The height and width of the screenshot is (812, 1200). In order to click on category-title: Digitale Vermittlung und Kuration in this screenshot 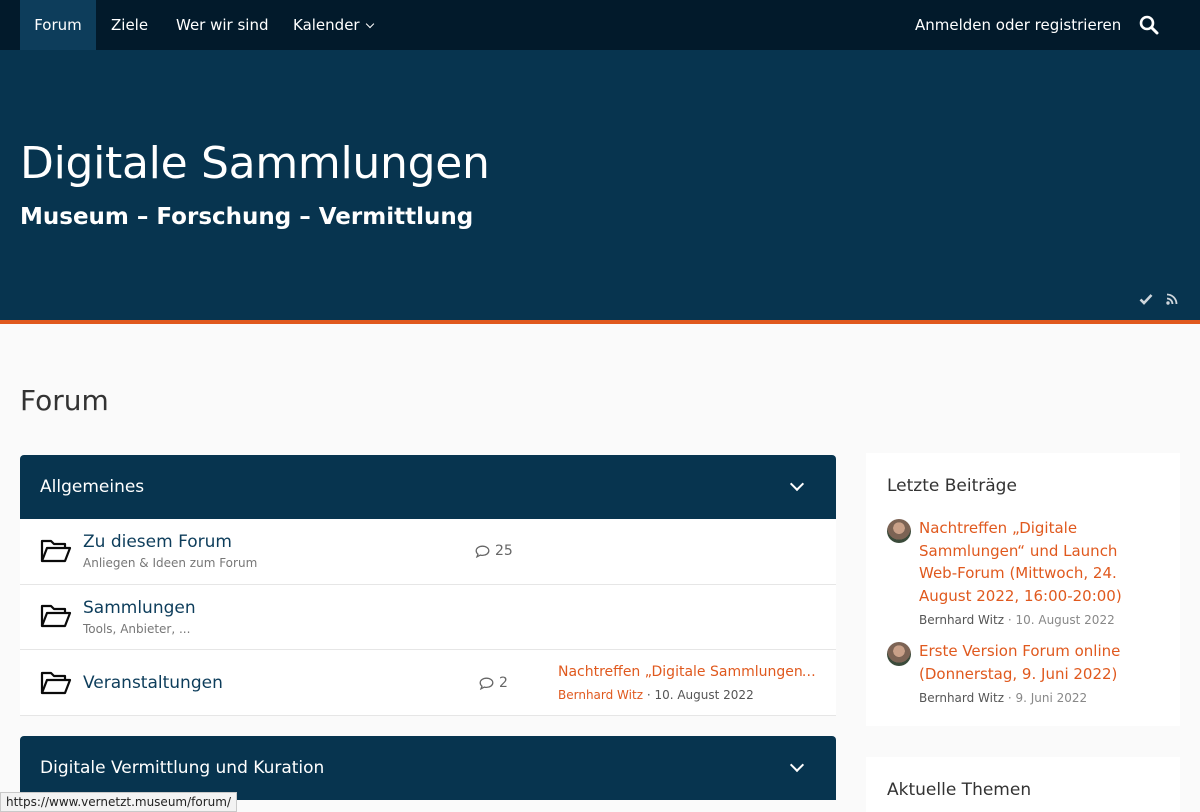, I will do `click(182, 768)`.